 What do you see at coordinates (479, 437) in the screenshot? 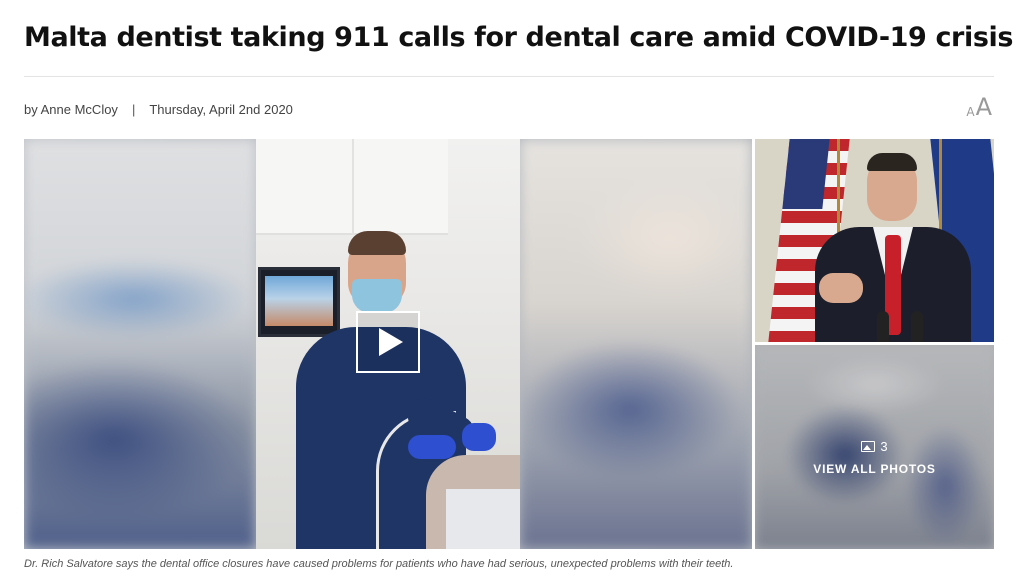
I see `glove-right` at bounding box center [479, 437].